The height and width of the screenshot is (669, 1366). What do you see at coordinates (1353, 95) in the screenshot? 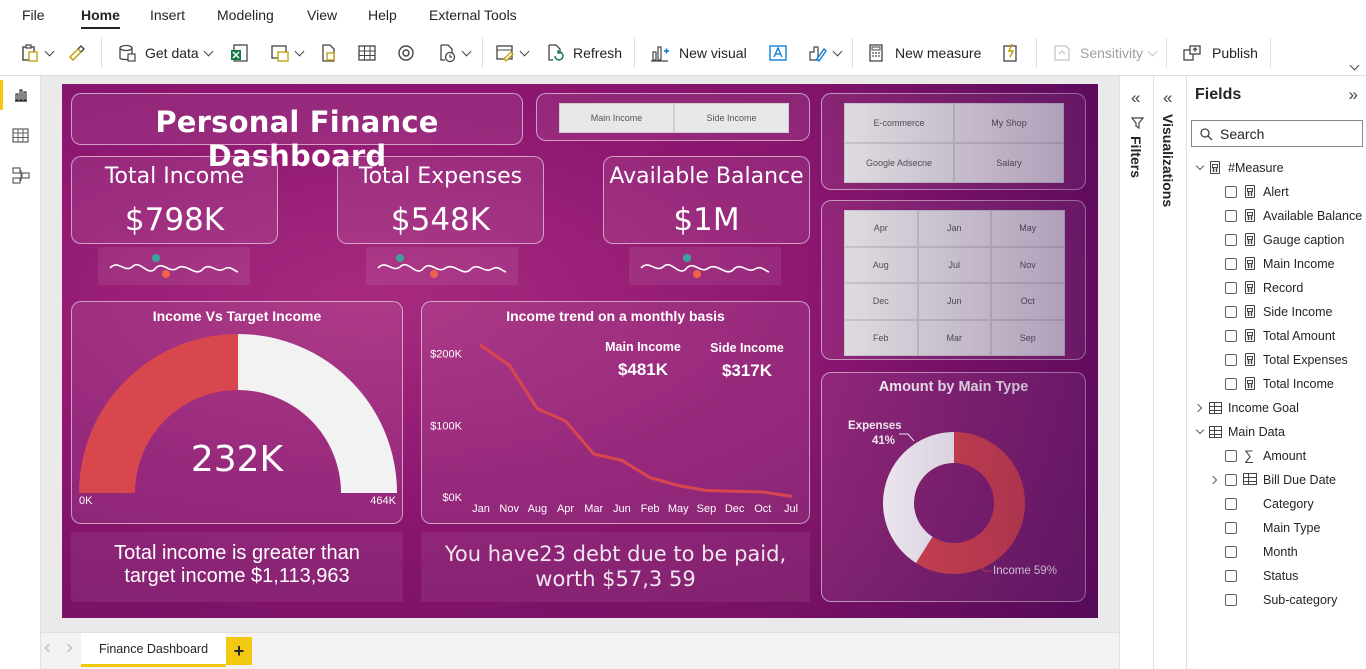
I see `expand-double-chevron-icon: »` at bounding box center [1353, 95].